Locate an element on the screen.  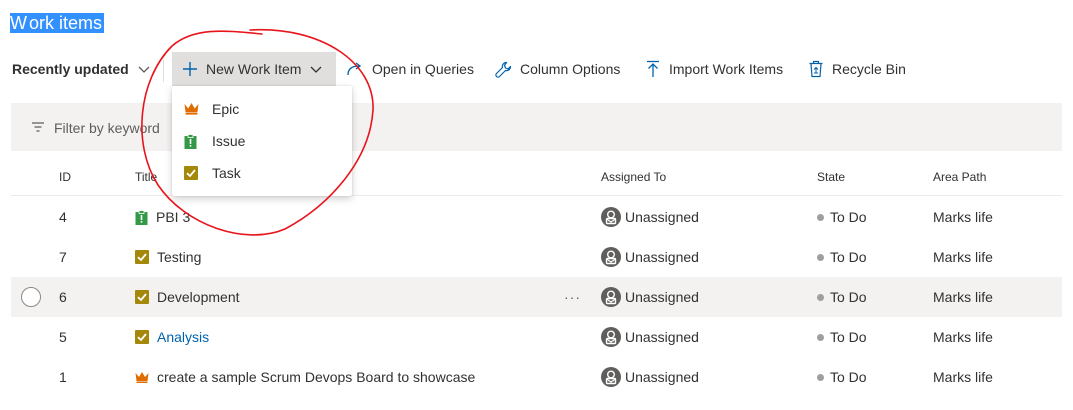
row-title-cell: Development is located at coordinates (187, 297).